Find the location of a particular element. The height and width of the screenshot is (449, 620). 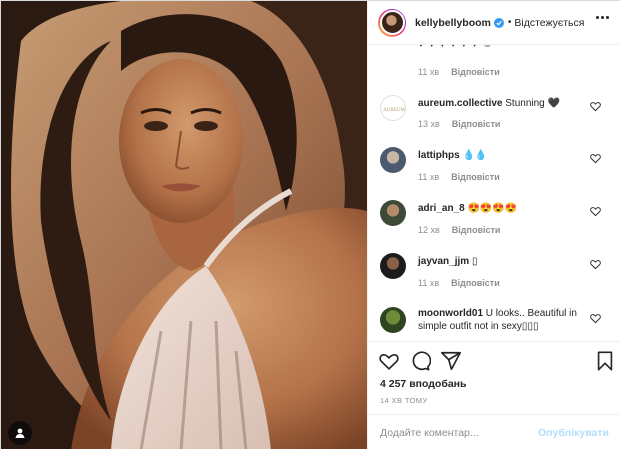

comment-content: Stunning 🖤 is located at coordinates (532, 103).